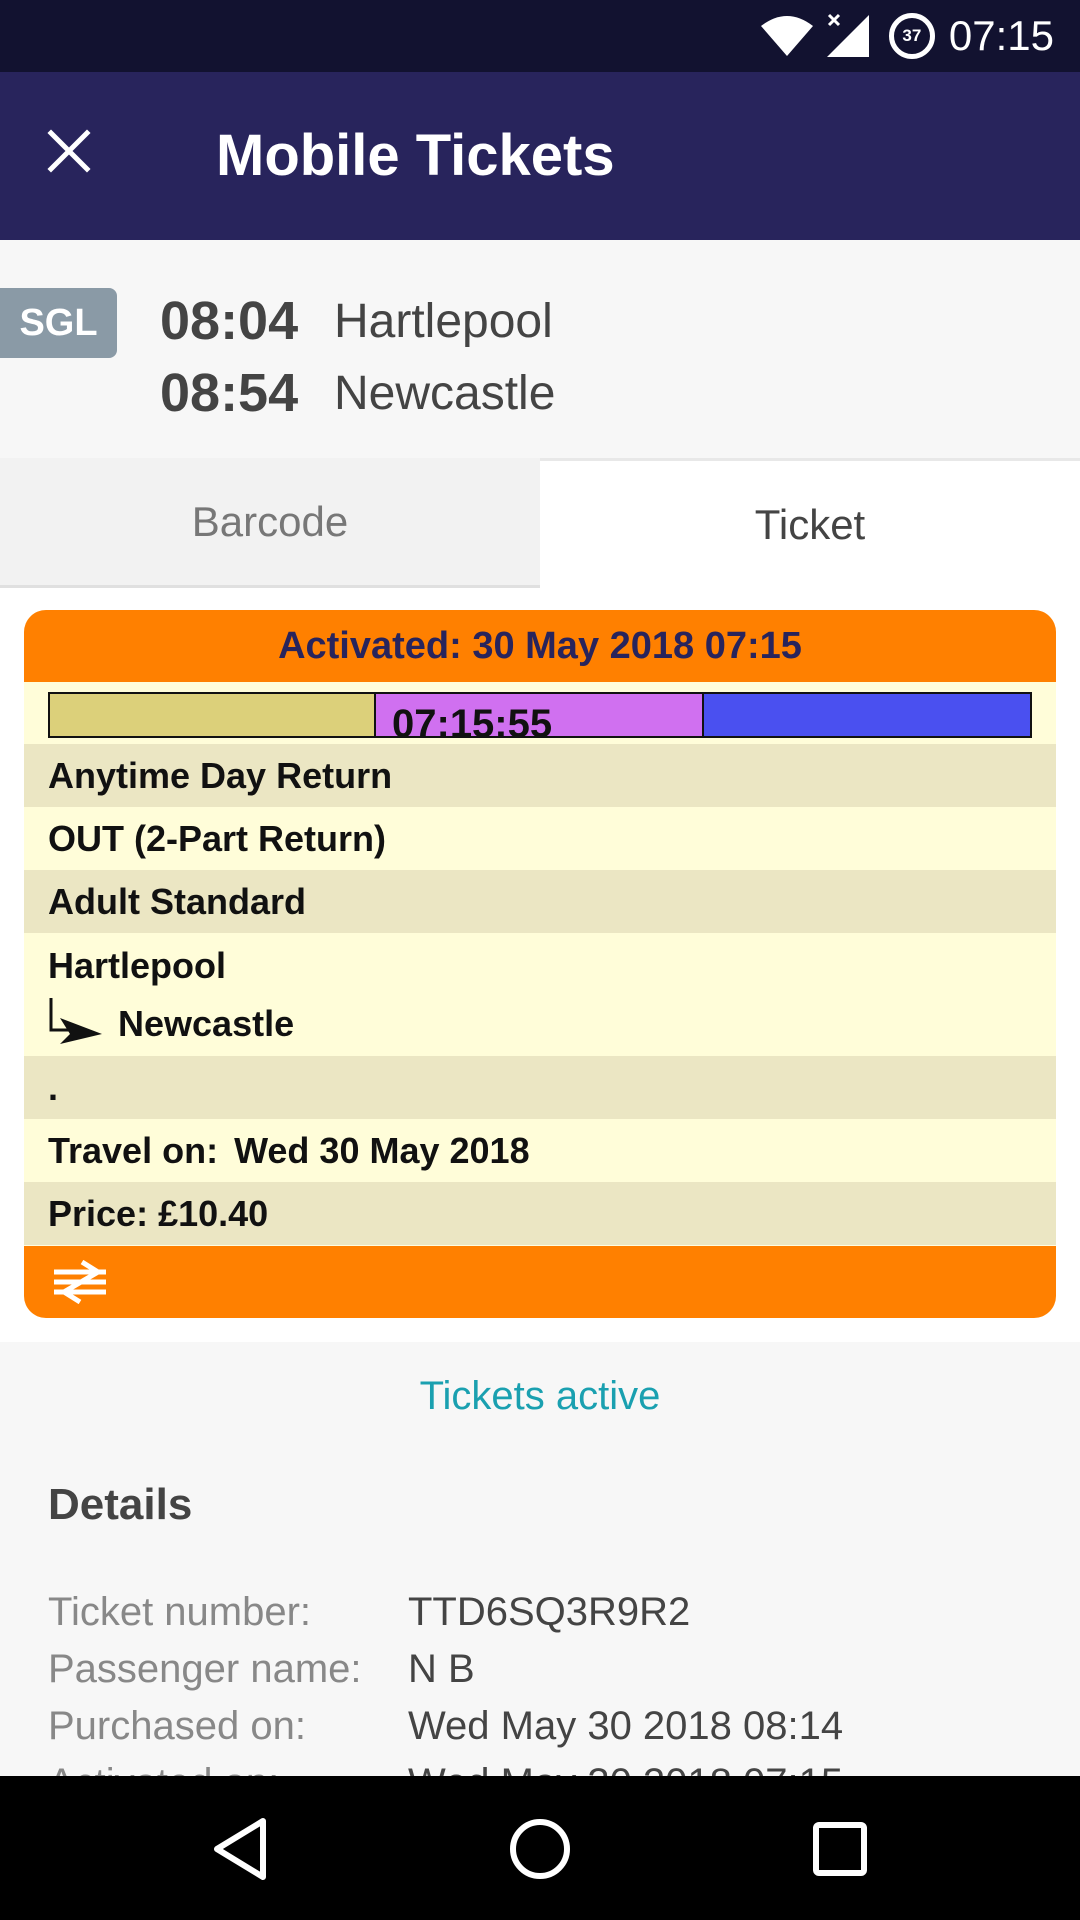  I want to click on tab-bar: Barcode Ticket, so click(540, 523).